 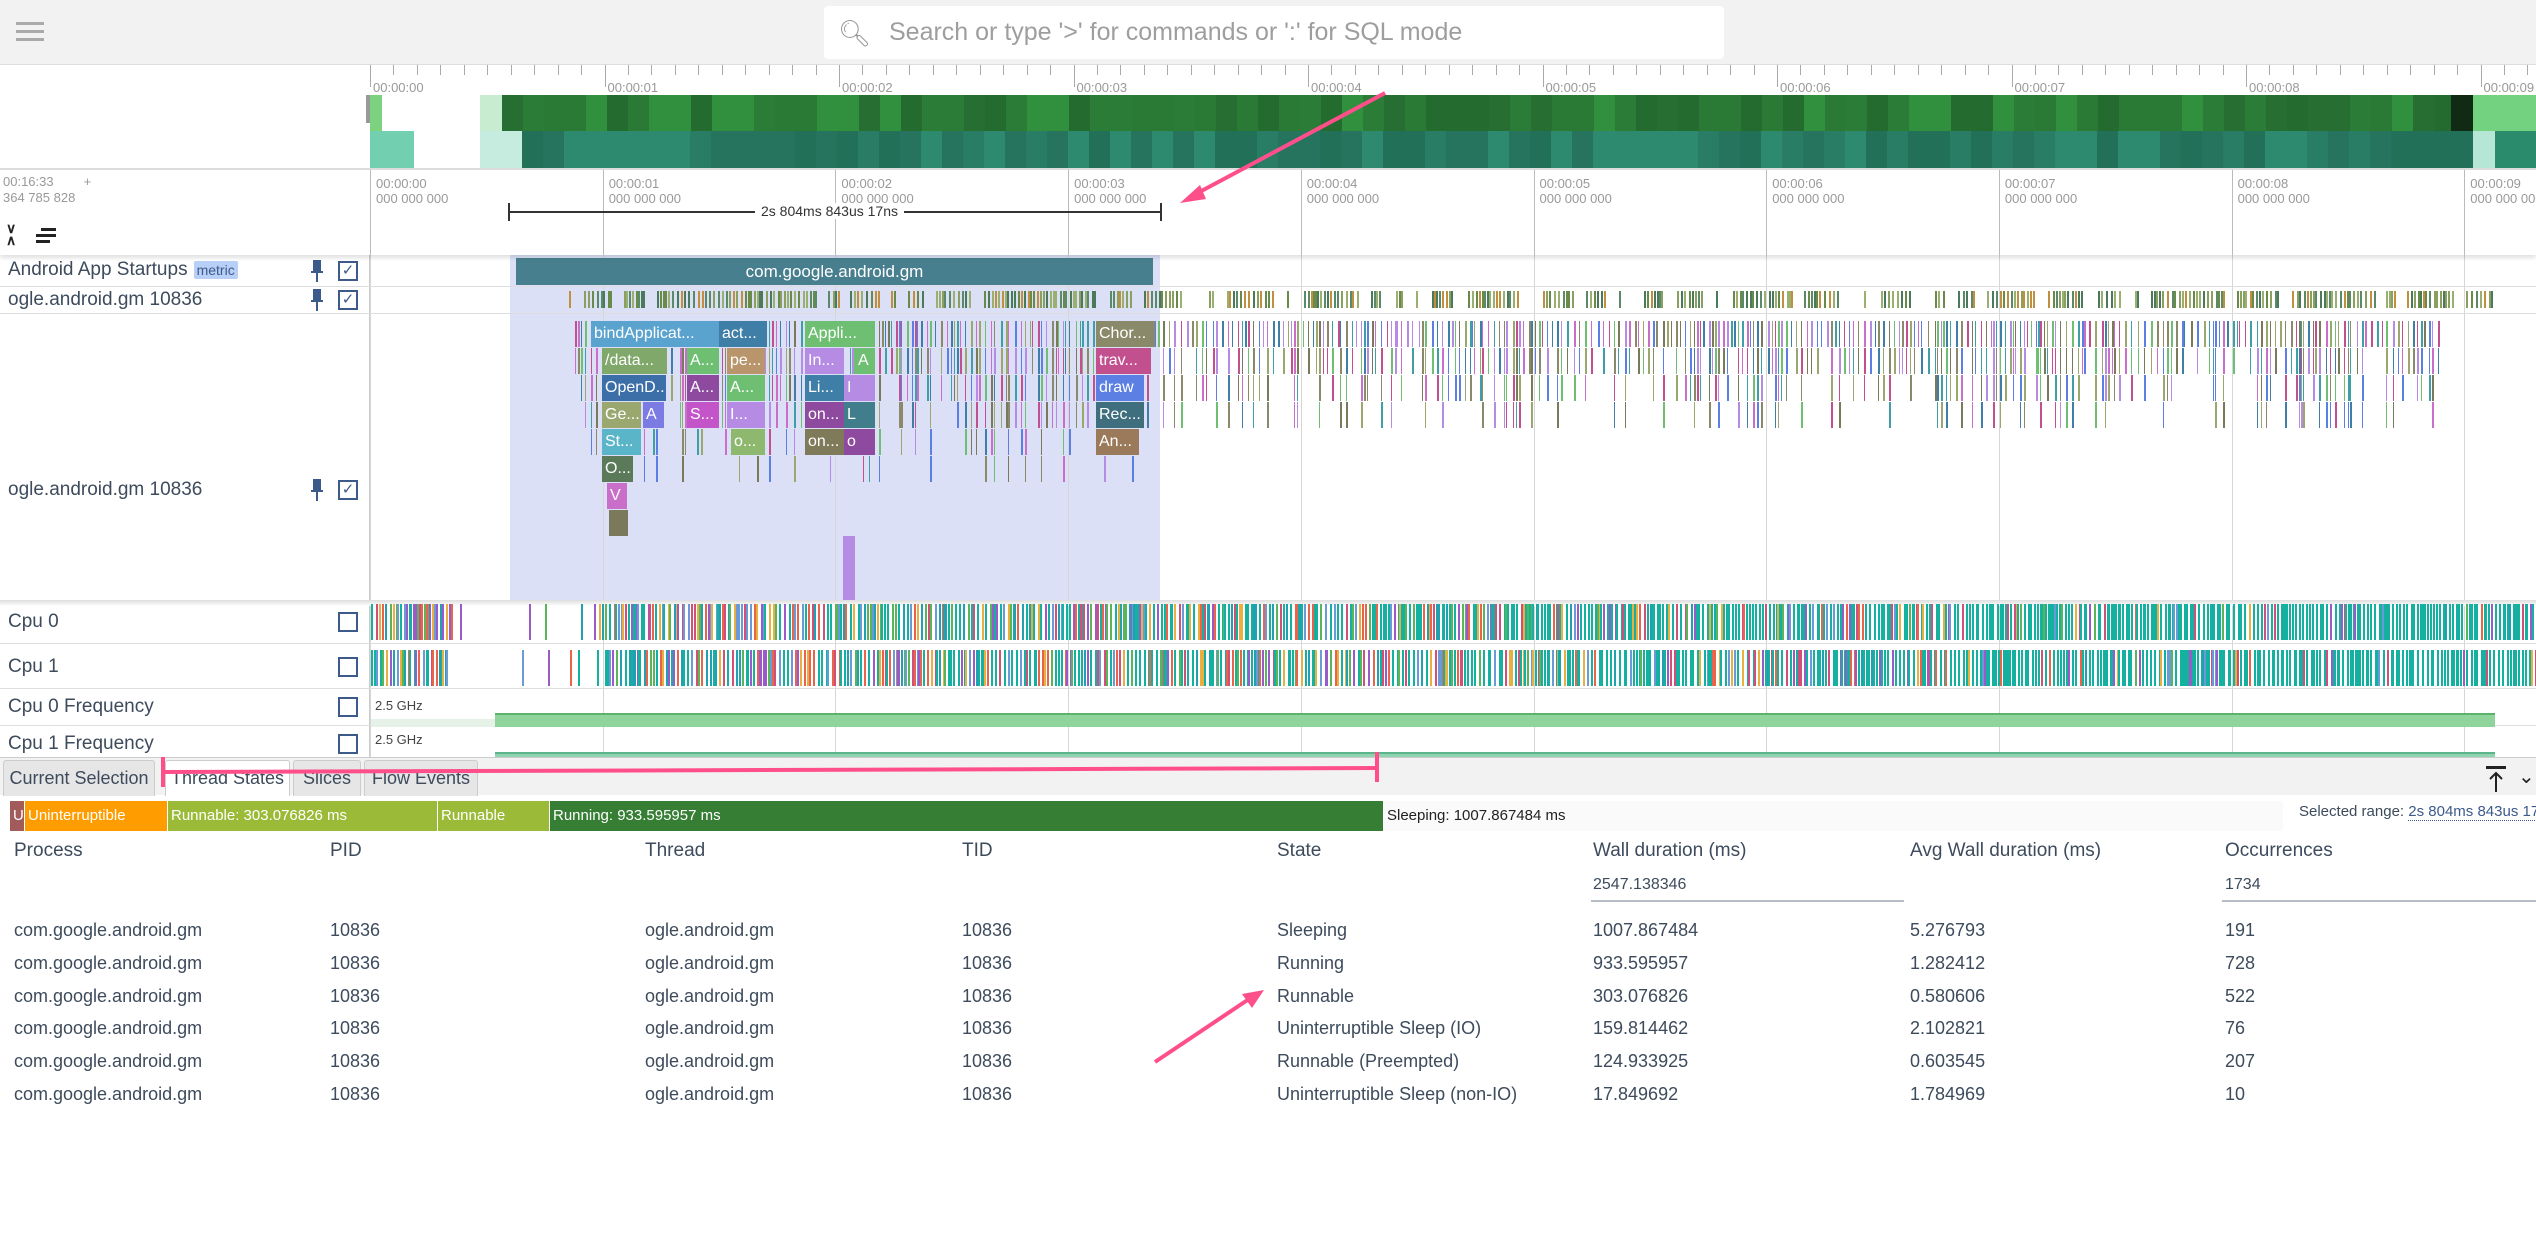 What do you see at coordinates (2005, 851) in the screenshot?
I see `column-header: Avg Wall duration (ms)` at bounding box center [2005, 851].